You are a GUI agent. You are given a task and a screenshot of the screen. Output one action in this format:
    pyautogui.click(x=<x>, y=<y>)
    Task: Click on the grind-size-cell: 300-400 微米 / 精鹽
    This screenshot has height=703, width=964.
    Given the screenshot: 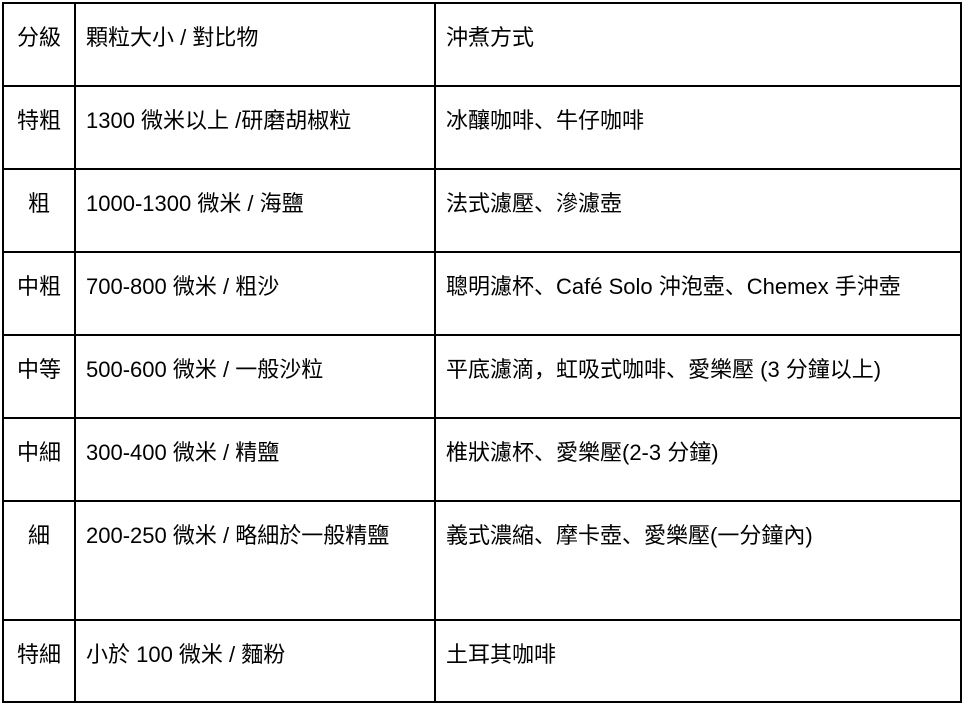 What is the action you would take?
    pyautogui.click(x=255, y=459)
    